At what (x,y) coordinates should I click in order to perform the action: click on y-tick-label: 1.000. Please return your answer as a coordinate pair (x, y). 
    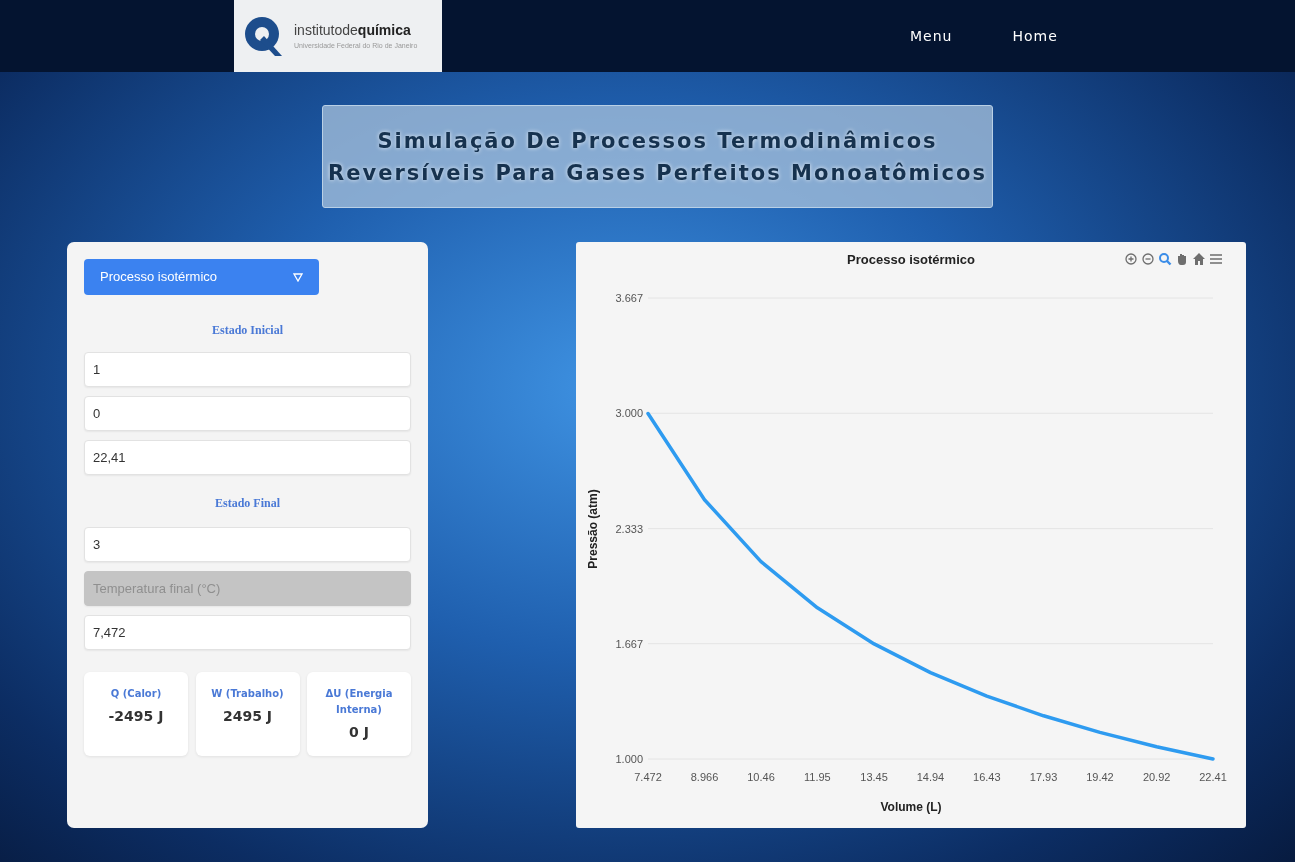
    Looking at the image, I should click on (629, 759).